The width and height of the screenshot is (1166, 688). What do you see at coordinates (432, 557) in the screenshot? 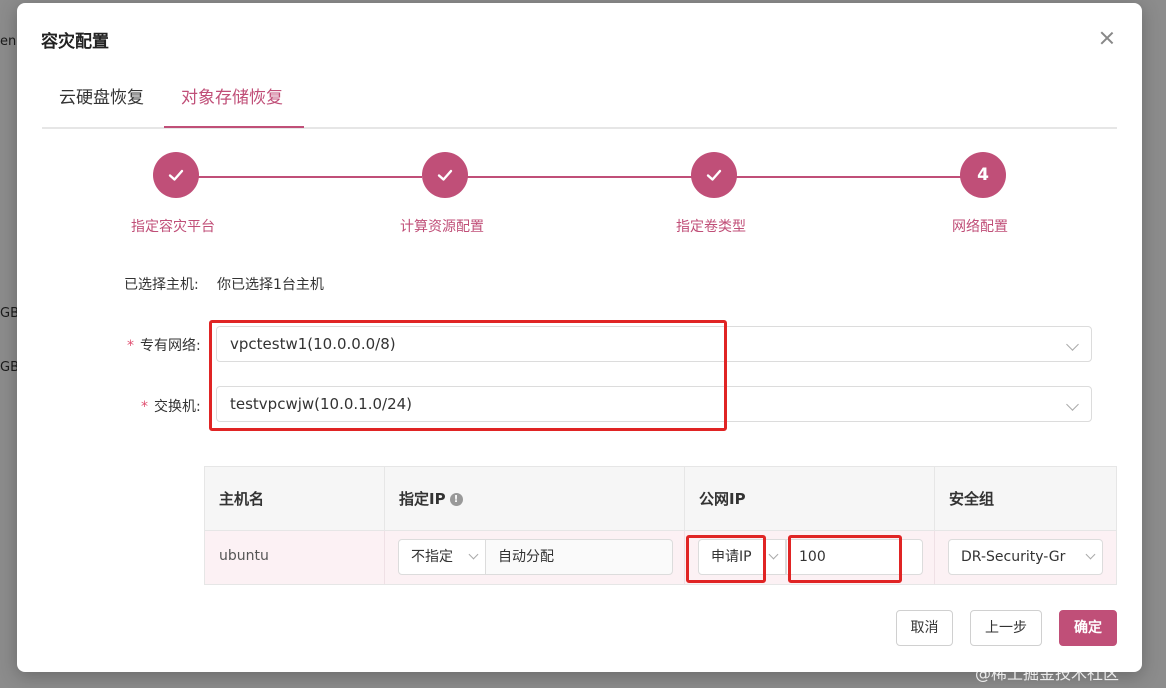
I see `ip-mode-value: 不指定` at bounding box center [432, 557].